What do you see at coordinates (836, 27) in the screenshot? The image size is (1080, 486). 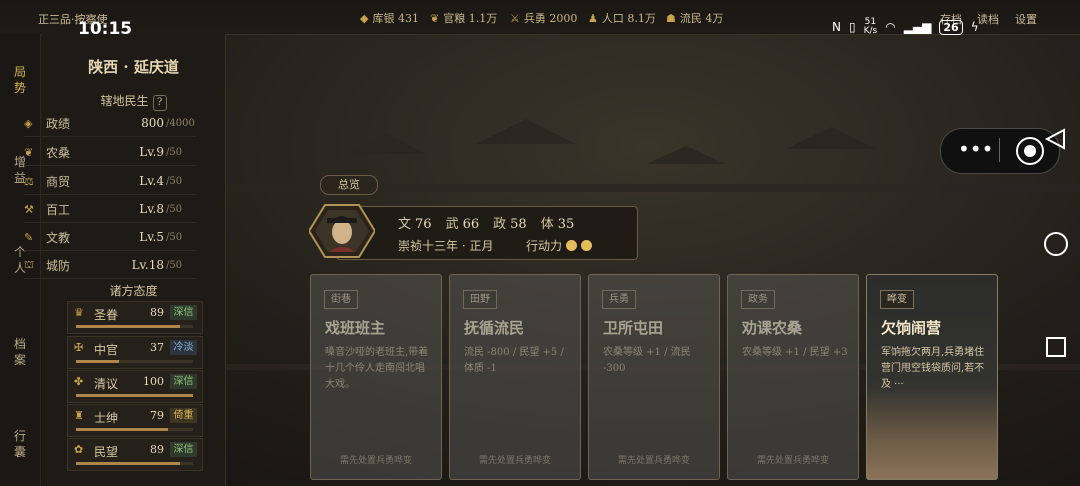 I see `nfc-icon: N` at bounding box center [836, 27].